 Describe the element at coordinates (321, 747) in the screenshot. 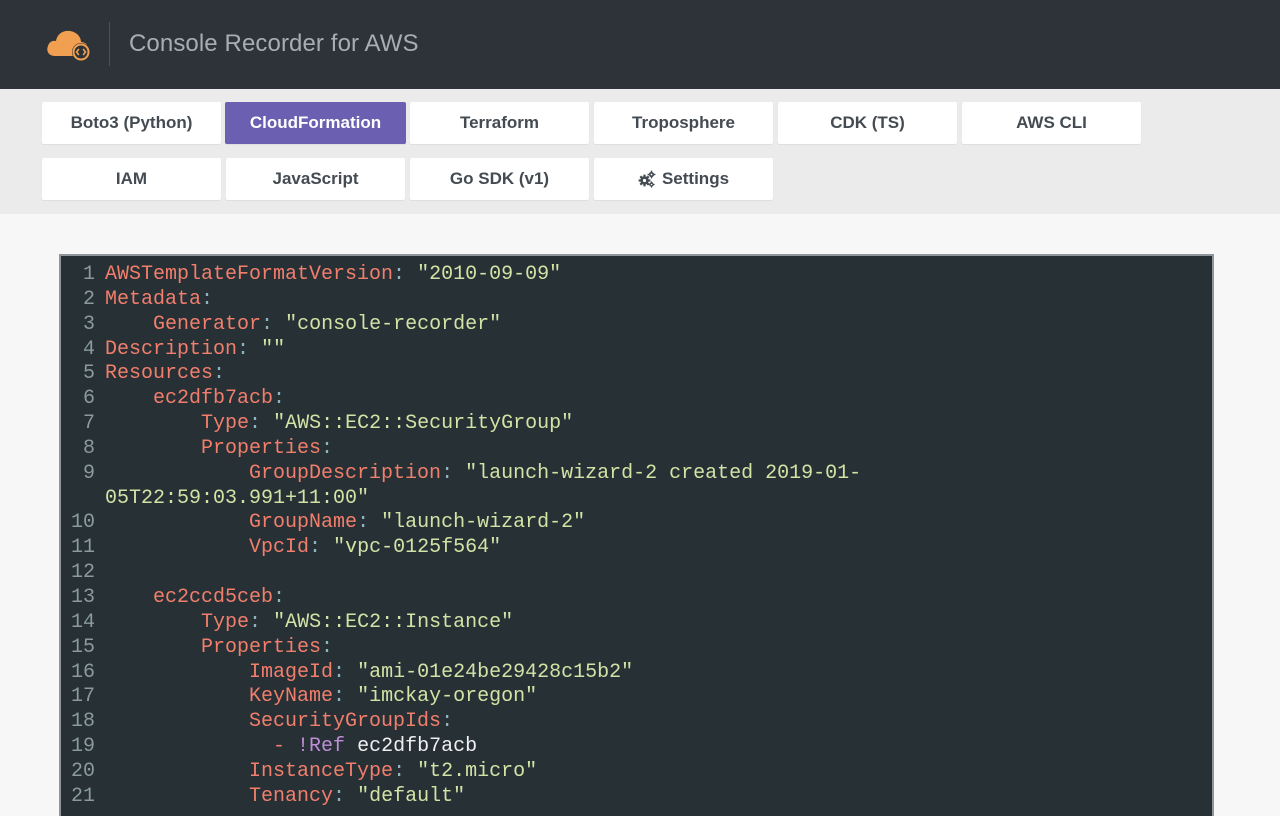

I see `yaml-tag: !Ref` at that location.